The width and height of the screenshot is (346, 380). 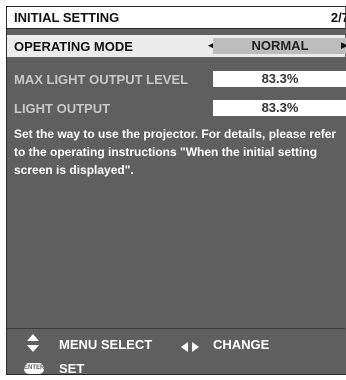 What do you see at coordinates (190, 347) in the screenshot?
I see `left-right-arrows-icon` at bounding box center [190, 347].